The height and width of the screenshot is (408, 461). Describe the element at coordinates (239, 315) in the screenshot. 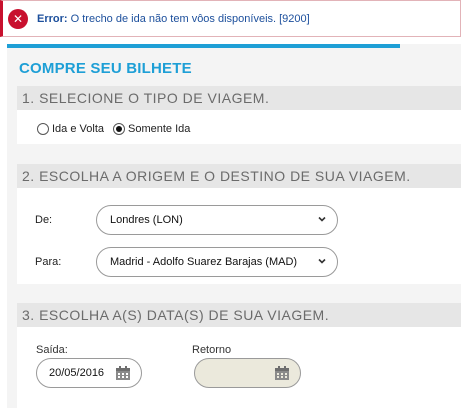

I see `section-dates-heading: 3. ESCOLHA A(S) DATA(S) DE SUA VIAGEM.` at that location.